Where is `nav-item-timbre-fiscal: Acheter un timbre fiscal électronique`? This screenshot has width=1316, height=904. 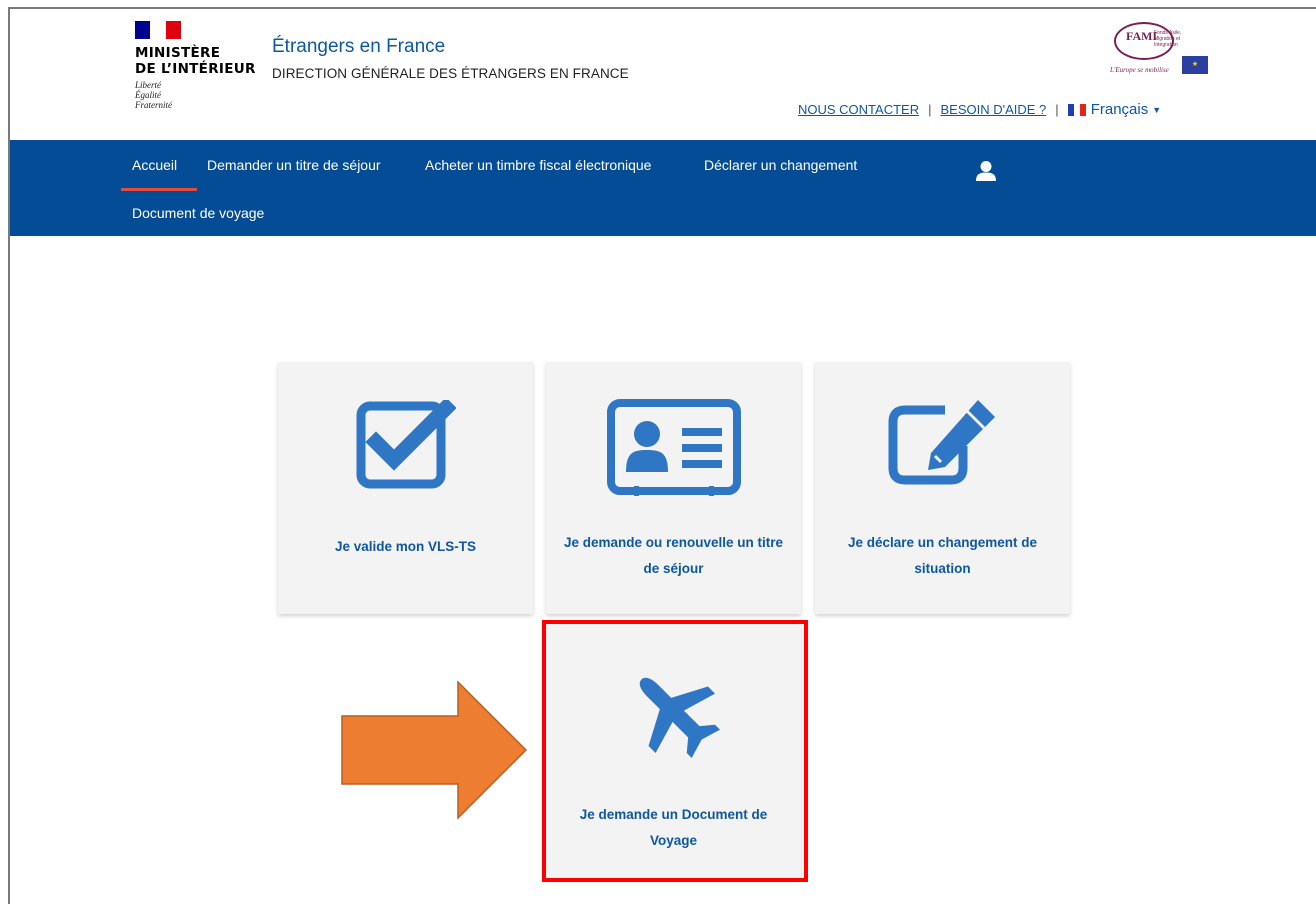 nav-item-timbre-fiscal: Acheter un timbre fiscal électronique is located at coordinates (538, 165).